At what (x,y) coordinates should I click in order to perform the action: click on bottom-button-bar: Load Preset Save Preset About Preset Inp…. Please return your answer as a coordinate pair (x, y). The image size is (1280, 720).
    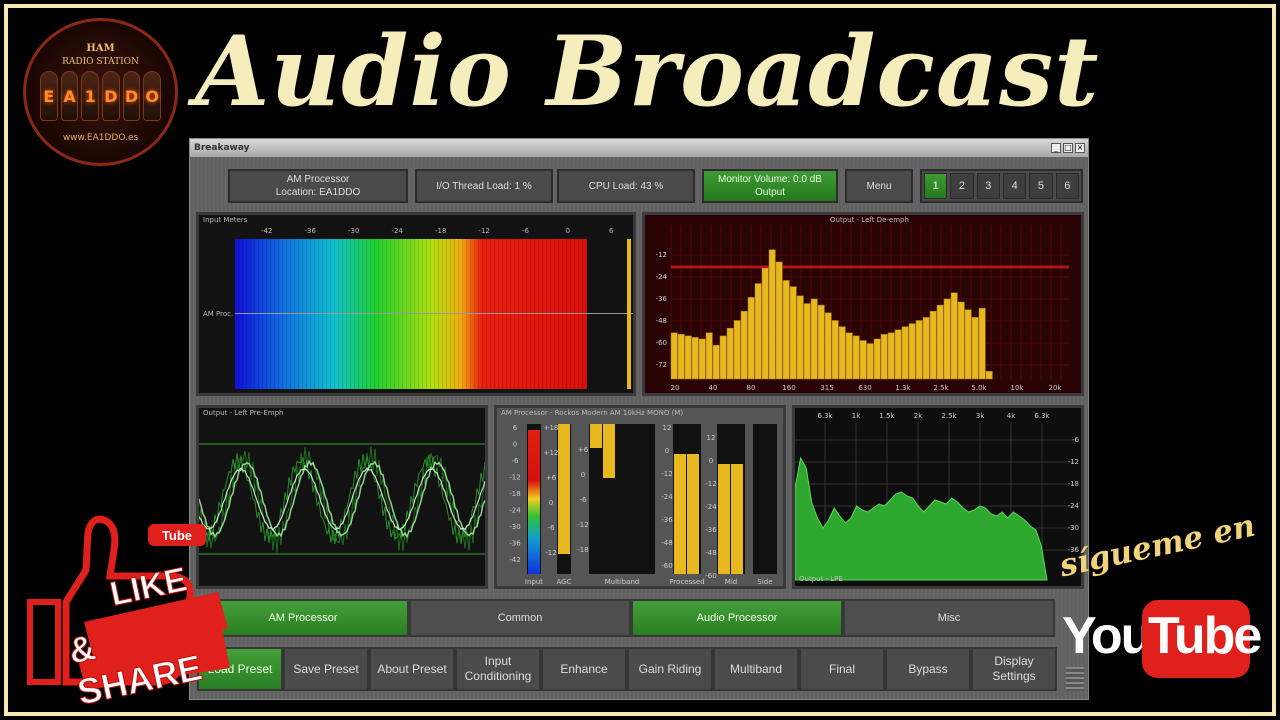
    Looking at the image, I should click on (627, 669).